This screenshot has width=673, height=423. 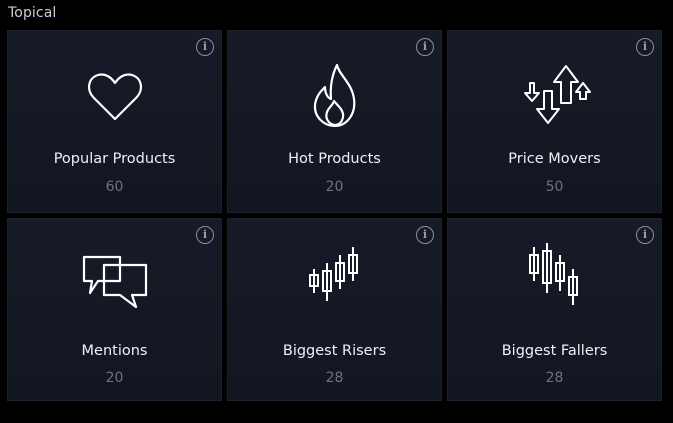 What do you see at coordinates (554, 159) in the screenshot?
I see `card-label: Price Movers` at bounding box center [554, 159].